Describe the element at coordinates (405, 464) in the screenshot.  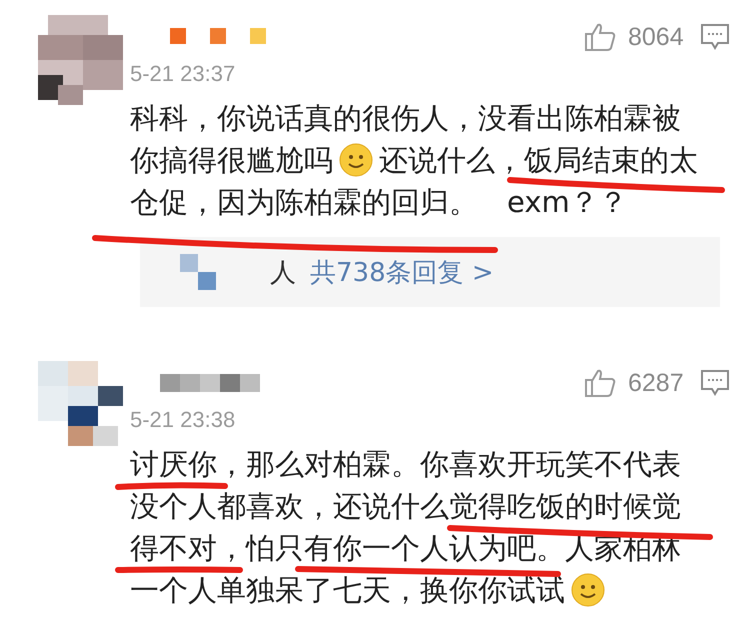
I see `comment-text: 讨厌你，那么对柏霖。你喜欢开玩笑不代表` at that location.